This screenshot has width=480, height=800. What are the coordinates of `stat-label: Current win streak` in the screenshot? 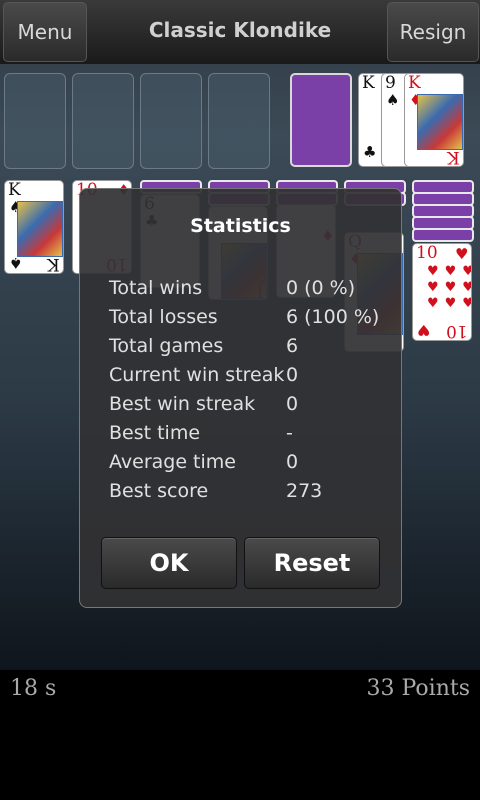 It's located at (197, 375).